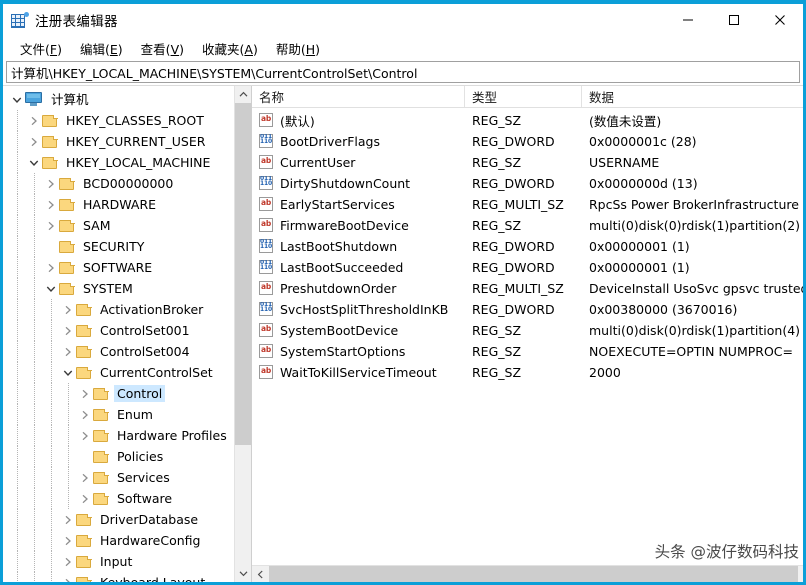  I want to click on column-header-data: 数据, so click(692, 96).